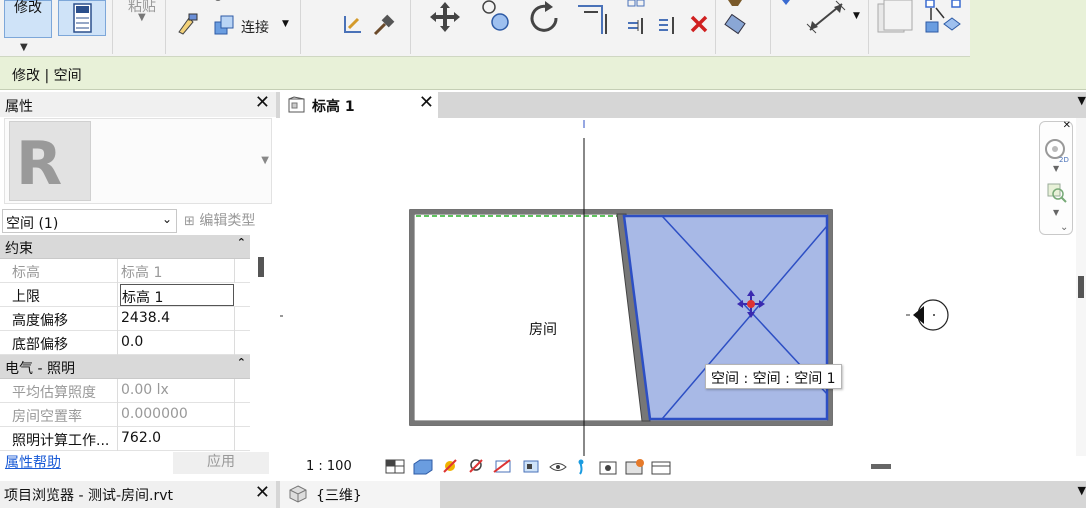  Describe the element at coordinates (581, 467) in the screenshot. I see `reveal-hidden-icon` at that location.